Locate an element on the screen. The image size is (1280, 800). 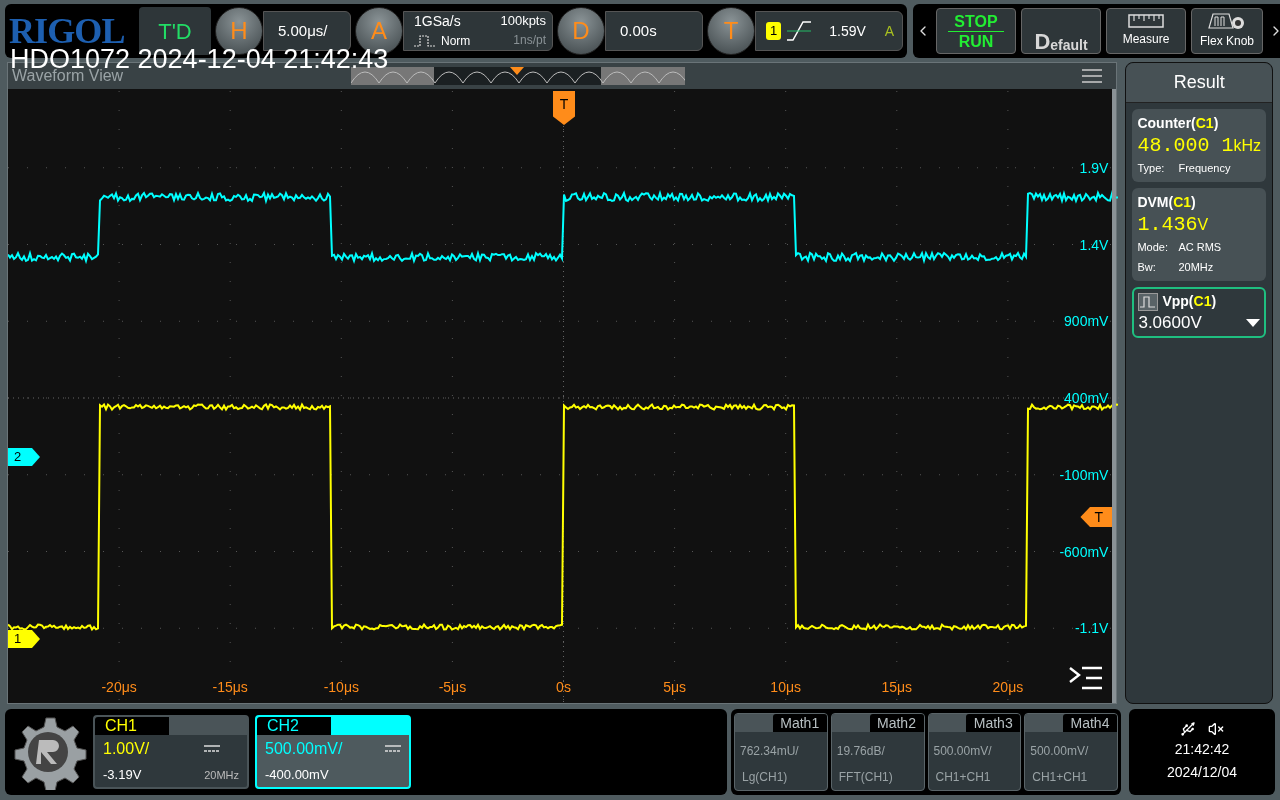
measurement-value: 48.000 1 is located at coordinates (1185, 146).